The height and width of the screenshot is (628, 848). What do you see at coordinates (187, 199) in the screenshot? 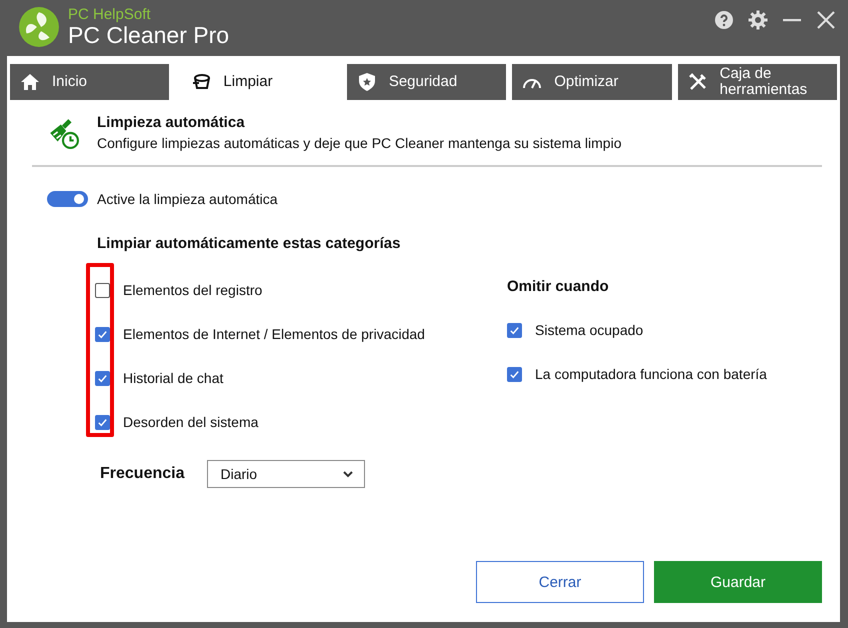
I see `toggle-label: Active la limpieza automática` at bounding box center [187, 199].